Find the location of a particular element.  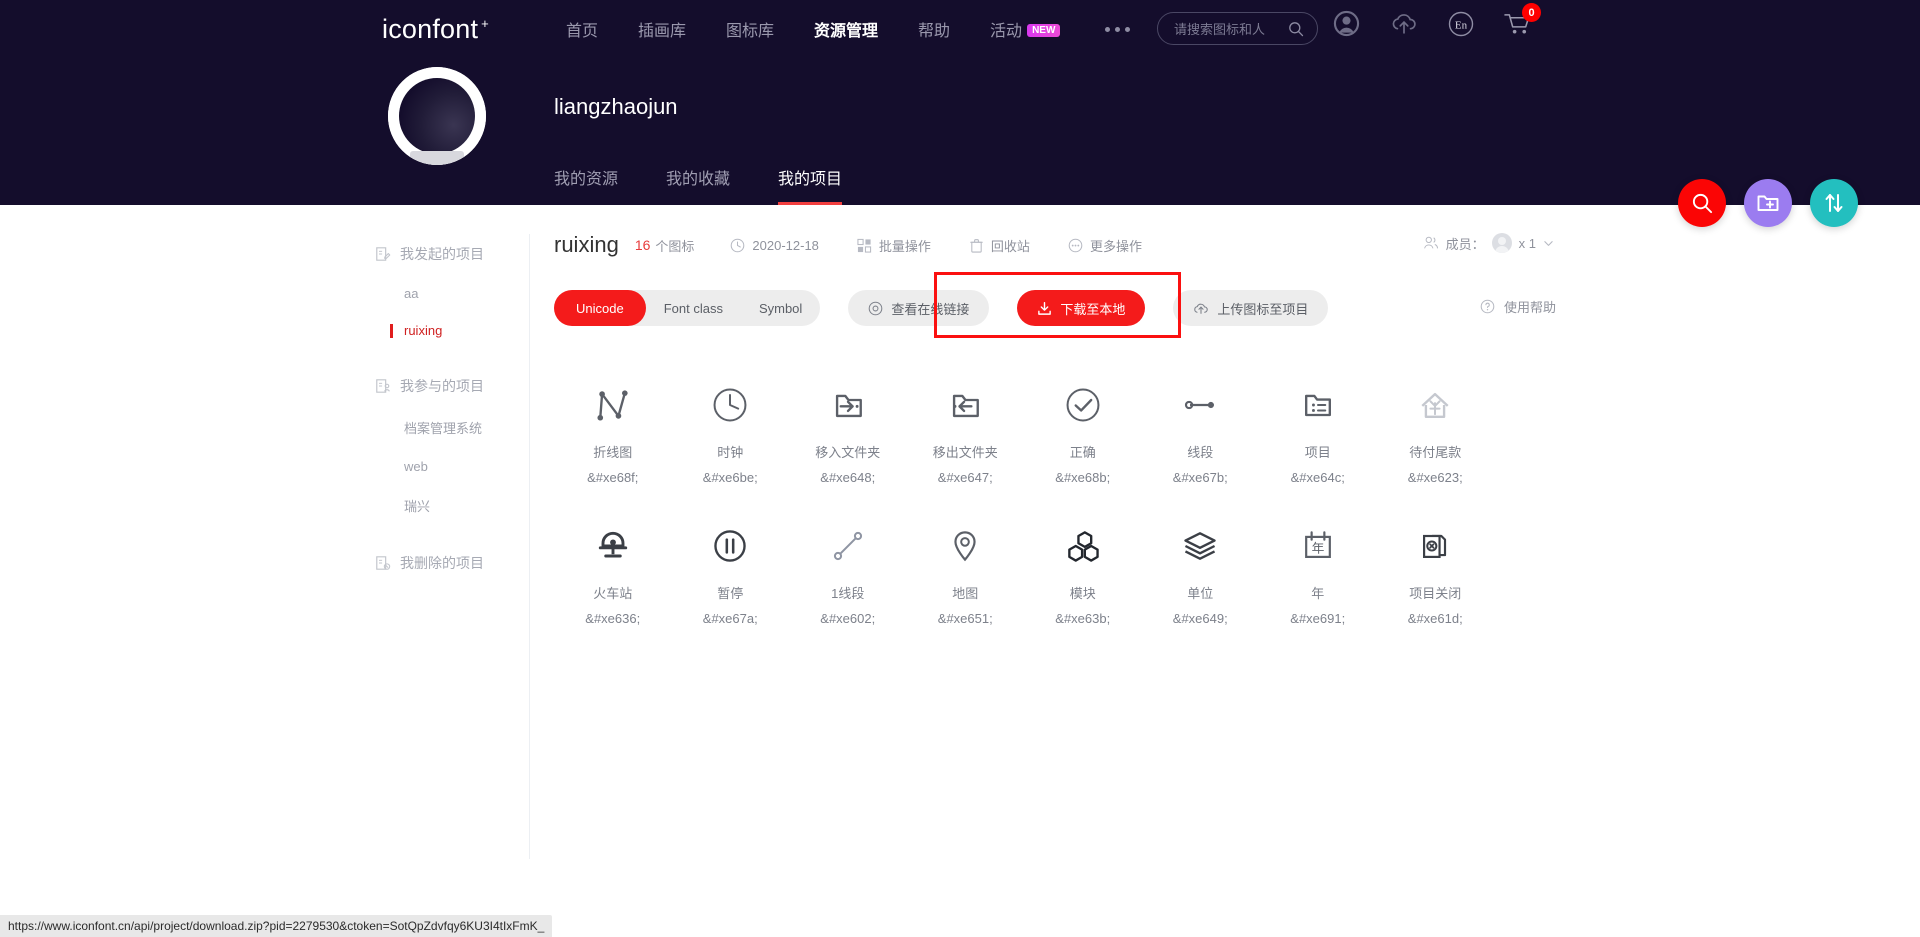

svg-text: 年 is located at coordinates (1317, 547).